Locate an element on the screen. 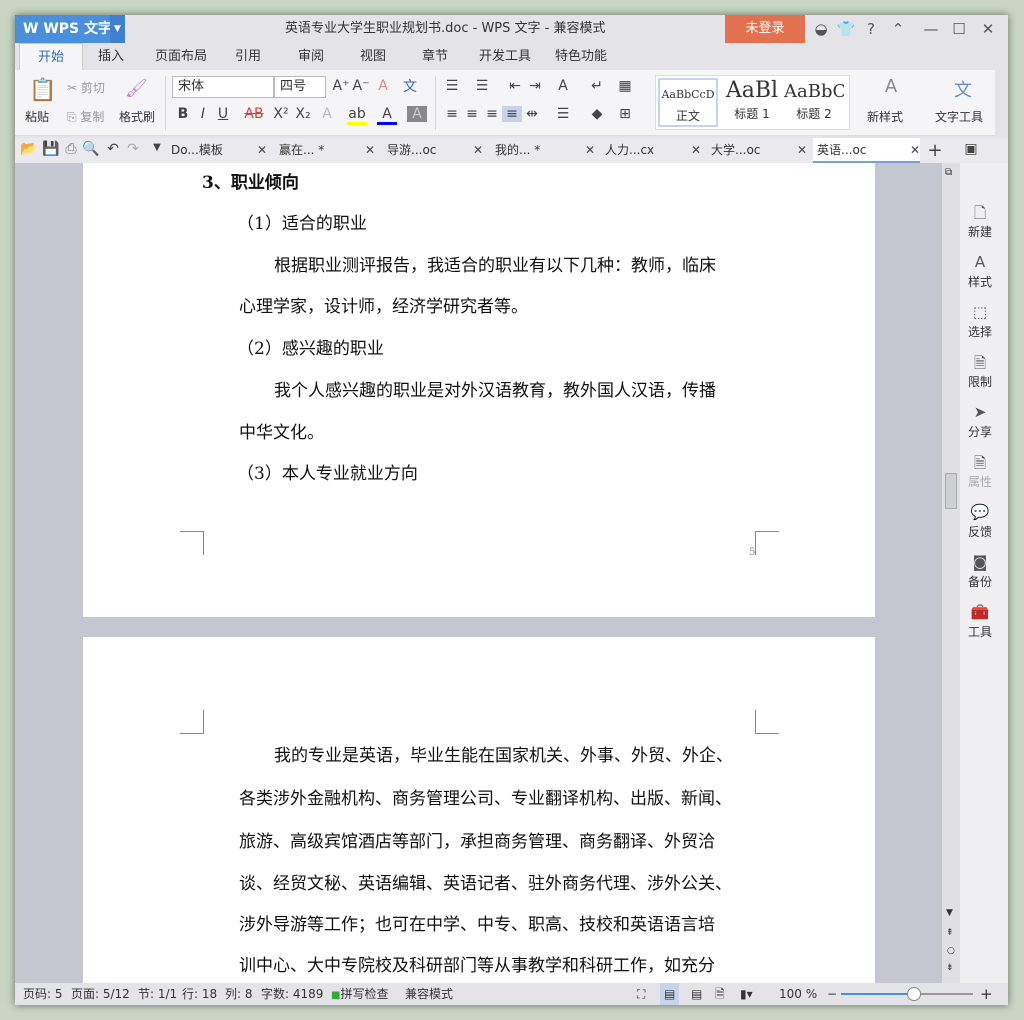 Image resolution: width=1024 pixels, height=1020 pixels. new-tab-icon: + is located at coordinates (935, 150).